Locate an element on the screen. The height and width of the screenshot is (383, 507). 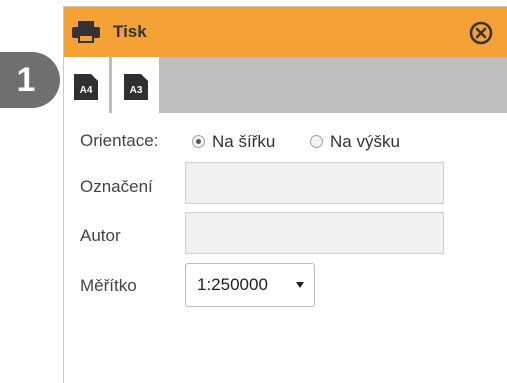
orientation-landscape-label: Na šířku is located at coordinates (243, 142).